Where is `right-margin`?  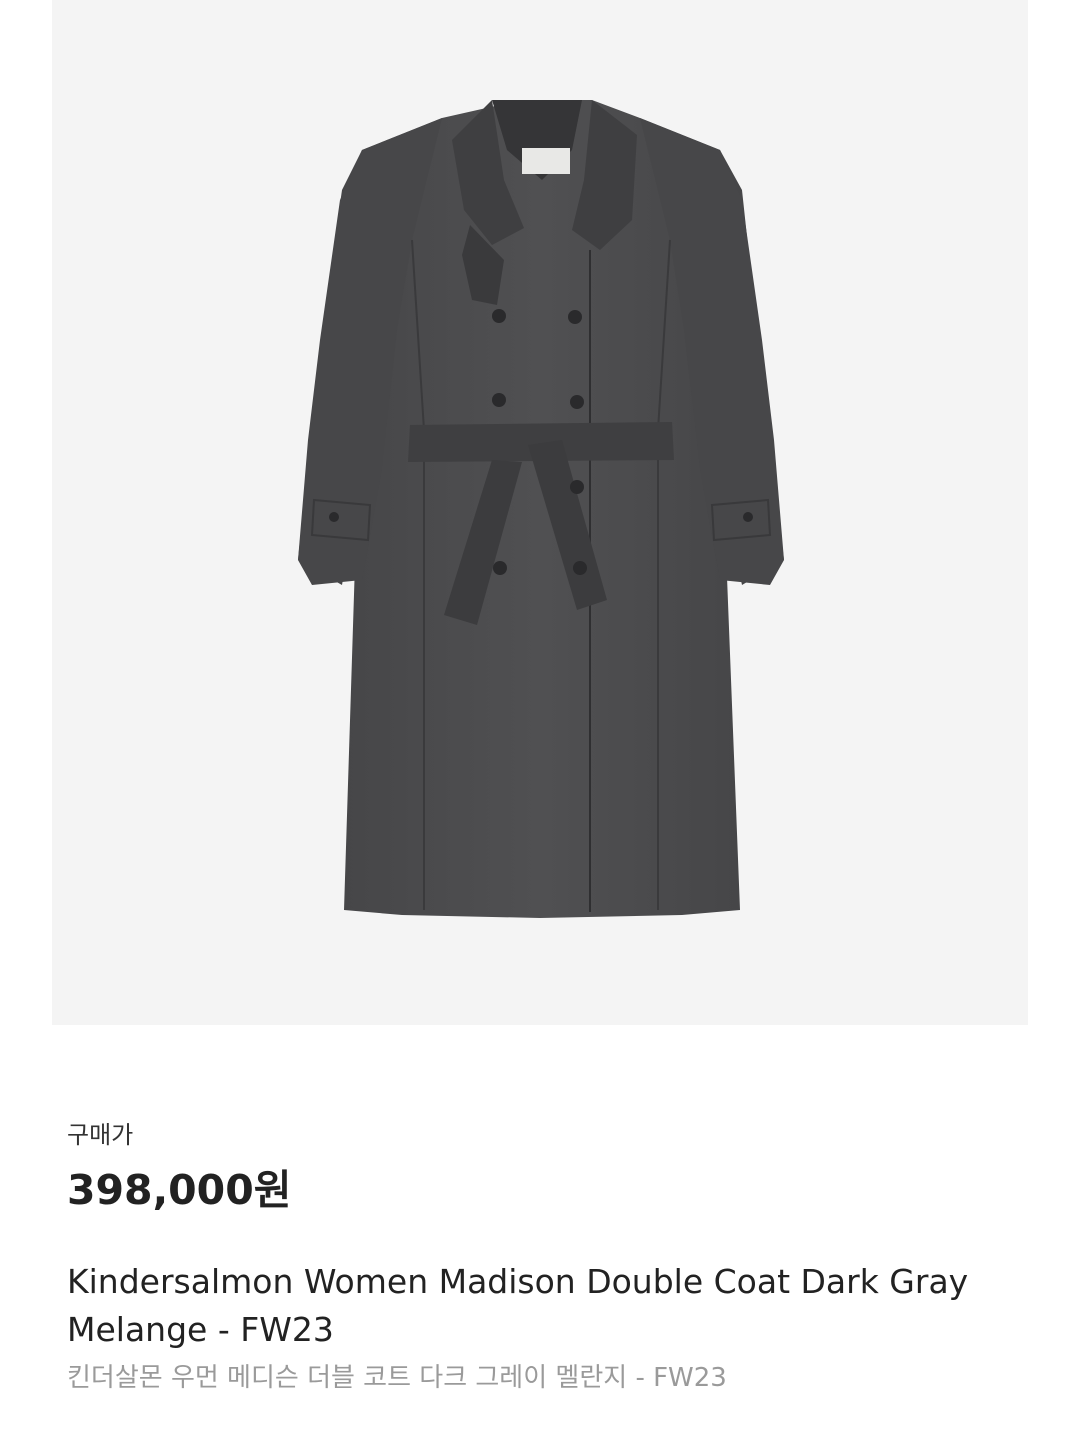 right-margin is located at coordinates (1054, 720).